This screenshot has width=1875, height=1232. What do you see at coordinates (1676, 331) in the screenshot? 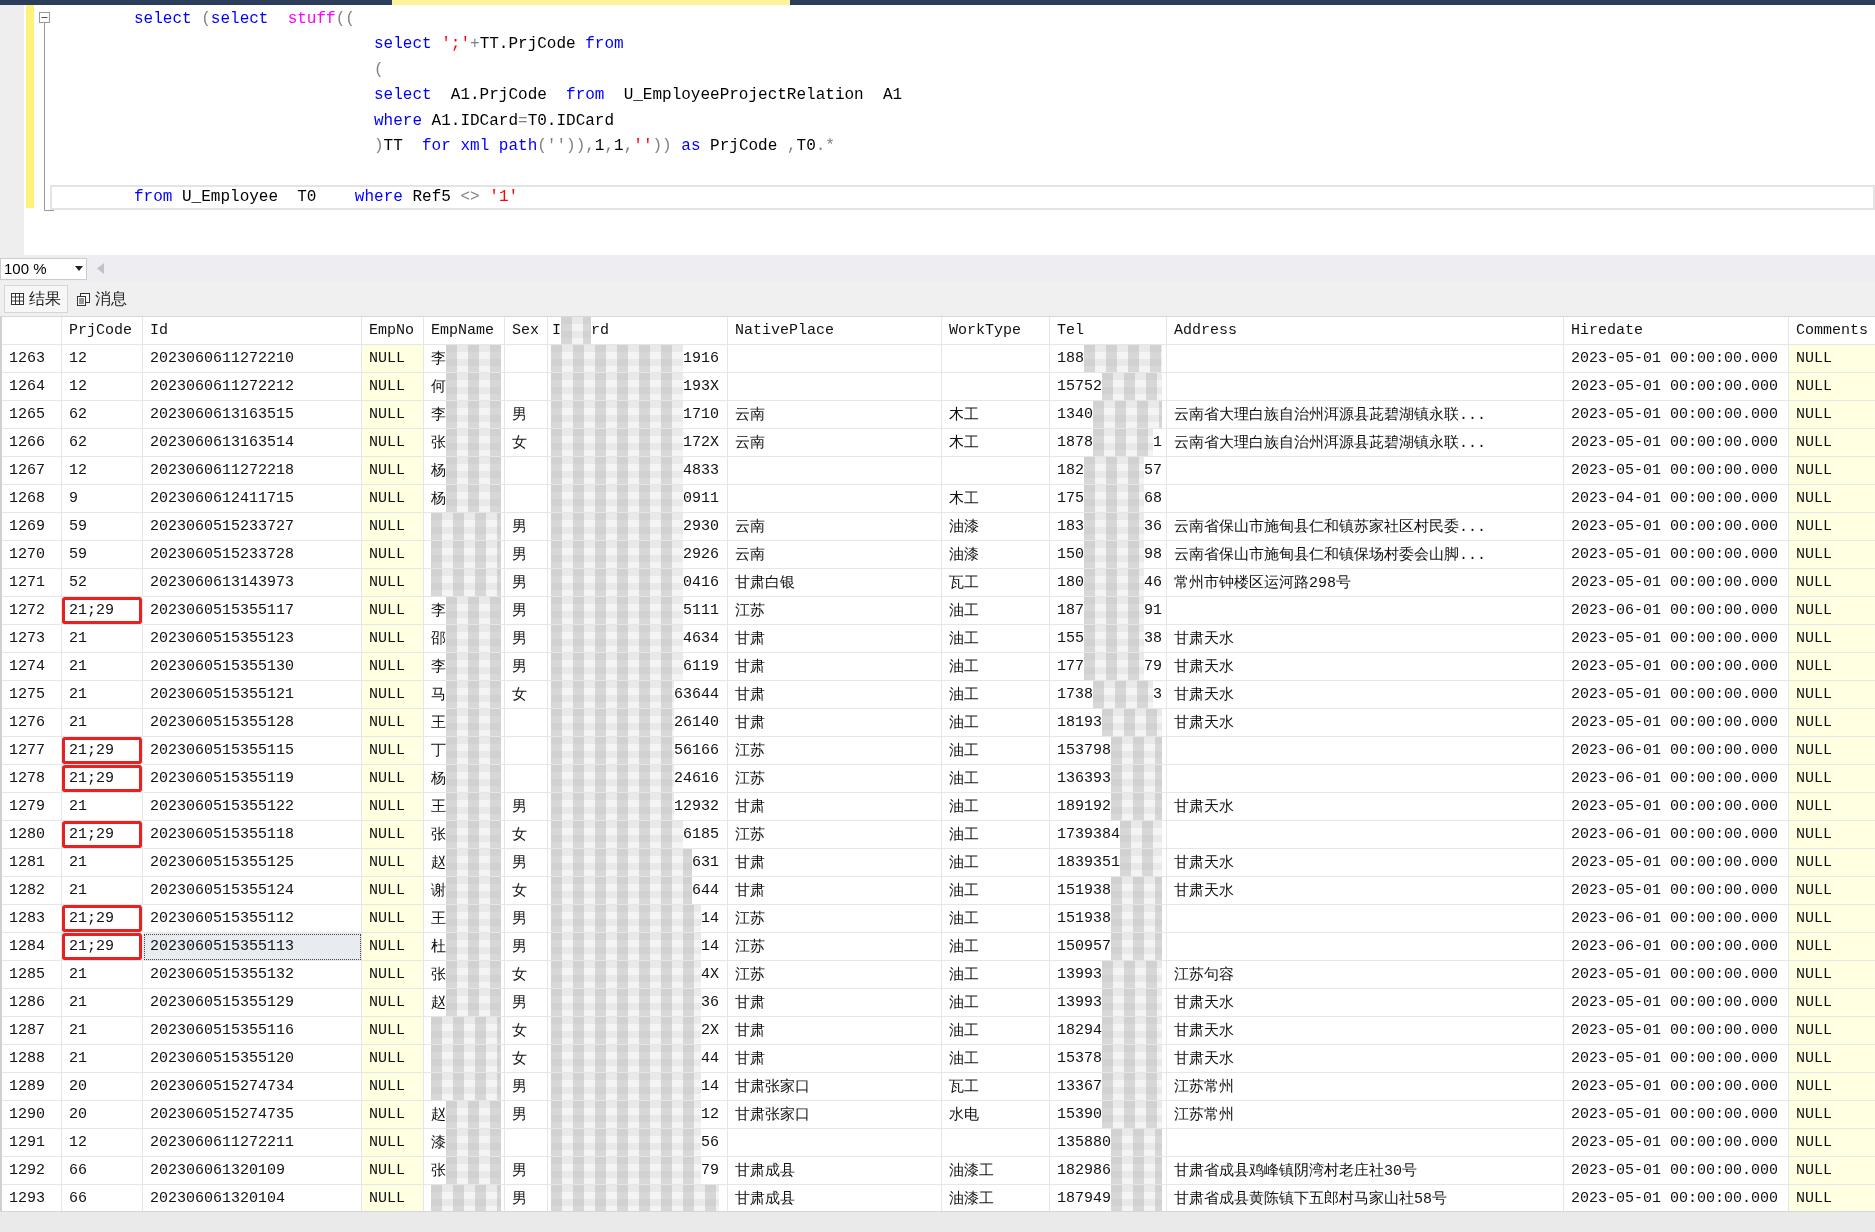
I see `column-header: Hiredate` at bounding box center [1676, 331].